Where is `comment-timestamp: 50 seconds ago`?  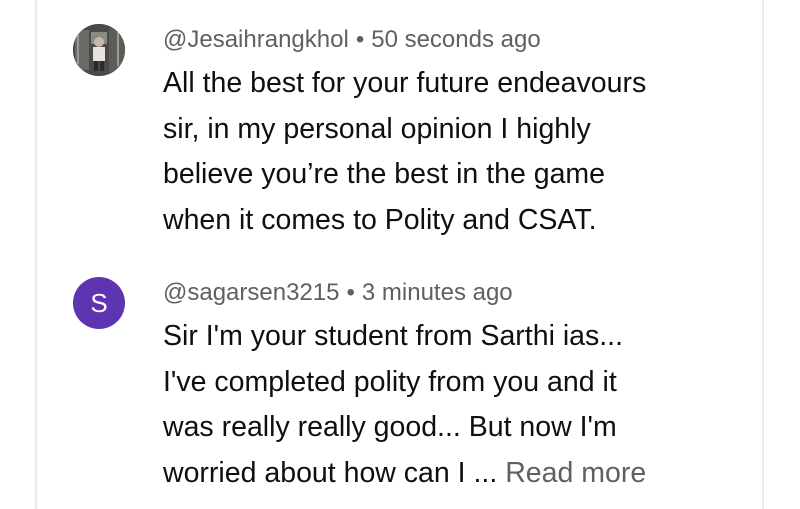 comment-timestamp: 50 seconds ago is located at coordinates (455, 39).